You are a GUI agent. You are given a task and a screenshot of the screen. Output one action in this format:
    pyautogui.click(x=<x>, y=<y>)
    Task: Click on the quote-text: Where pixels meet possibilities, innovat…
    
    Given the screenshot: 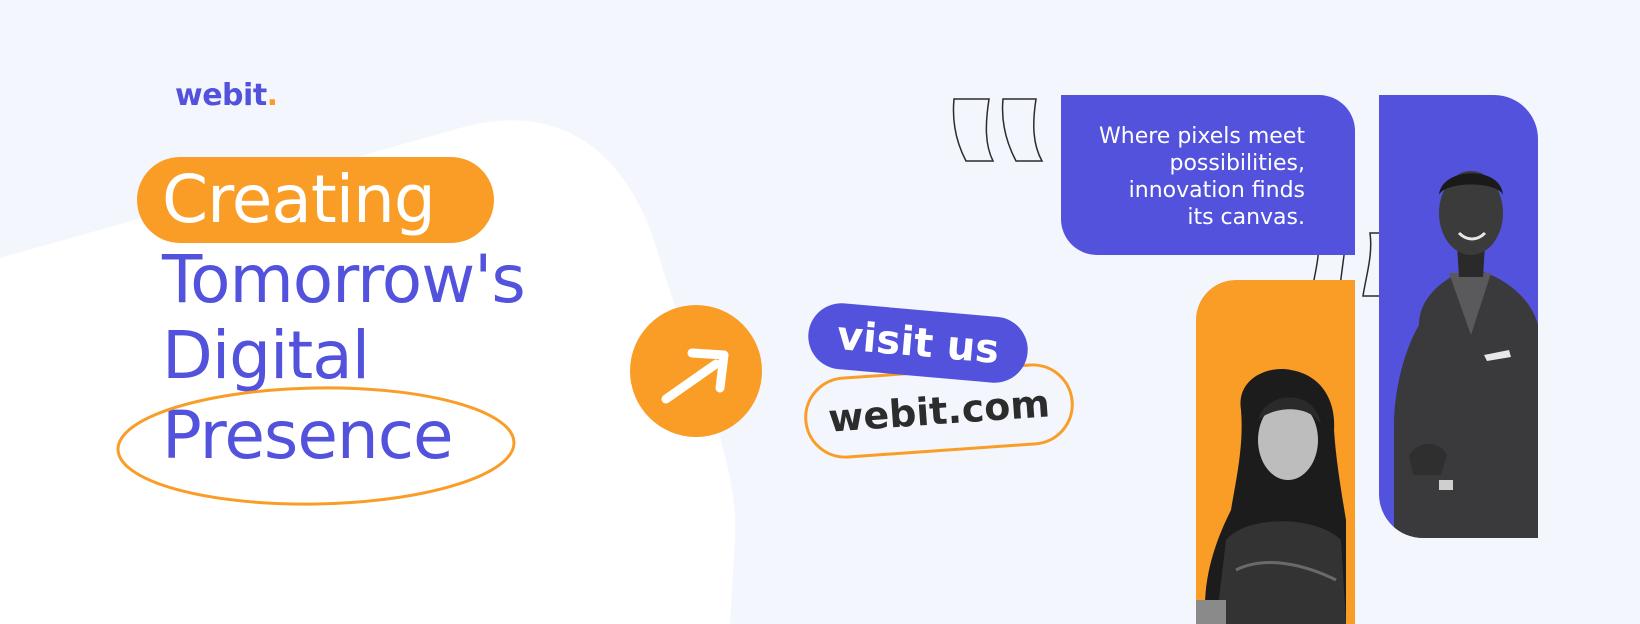 What is the action you would take?
    pyautogui.click(x=1185, y=177)
    